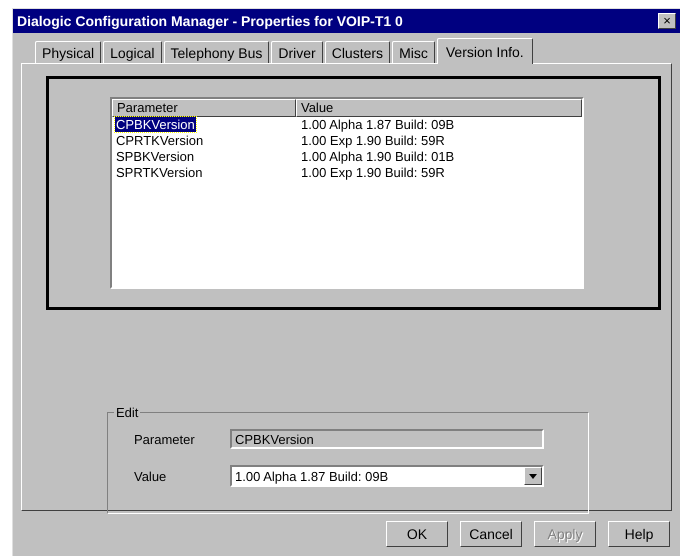  I want to click on parameter-field: CPBKVersion, so click(387, 439).